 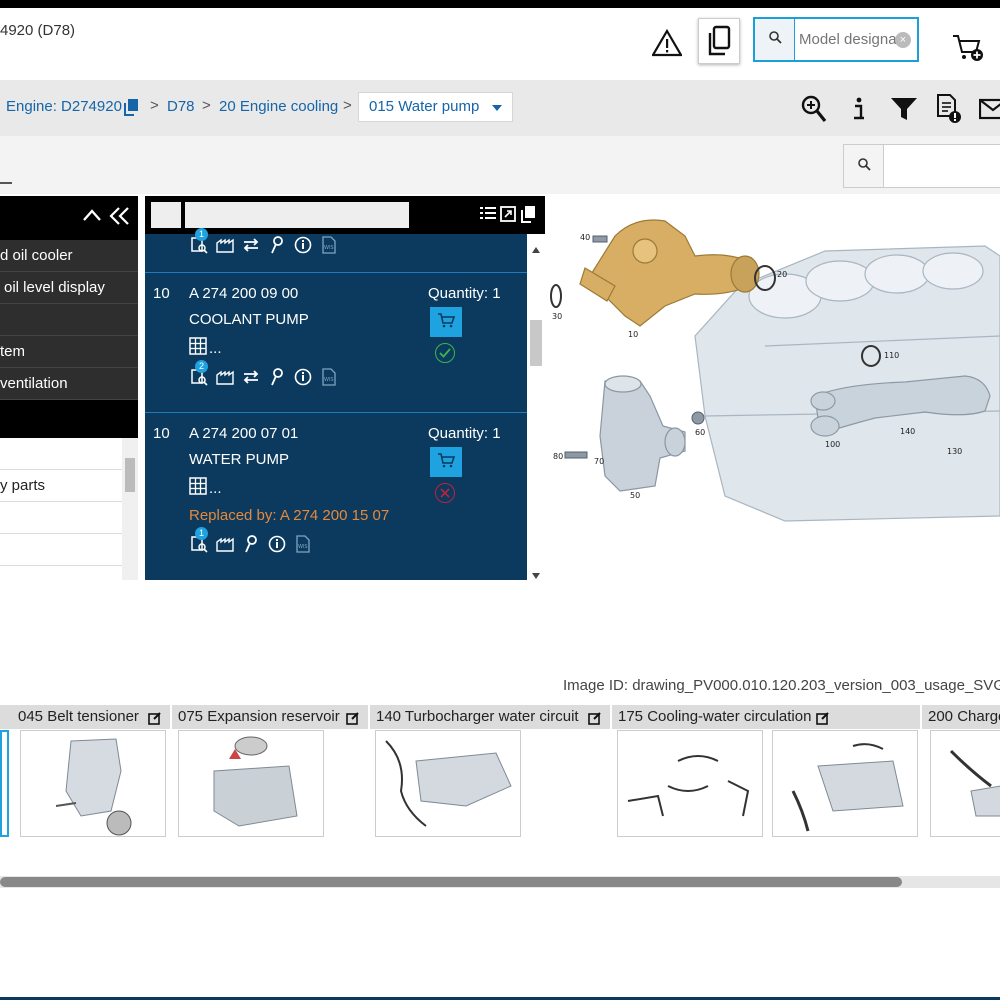 I want to click on filter-icon, so click(x=904, y=109).